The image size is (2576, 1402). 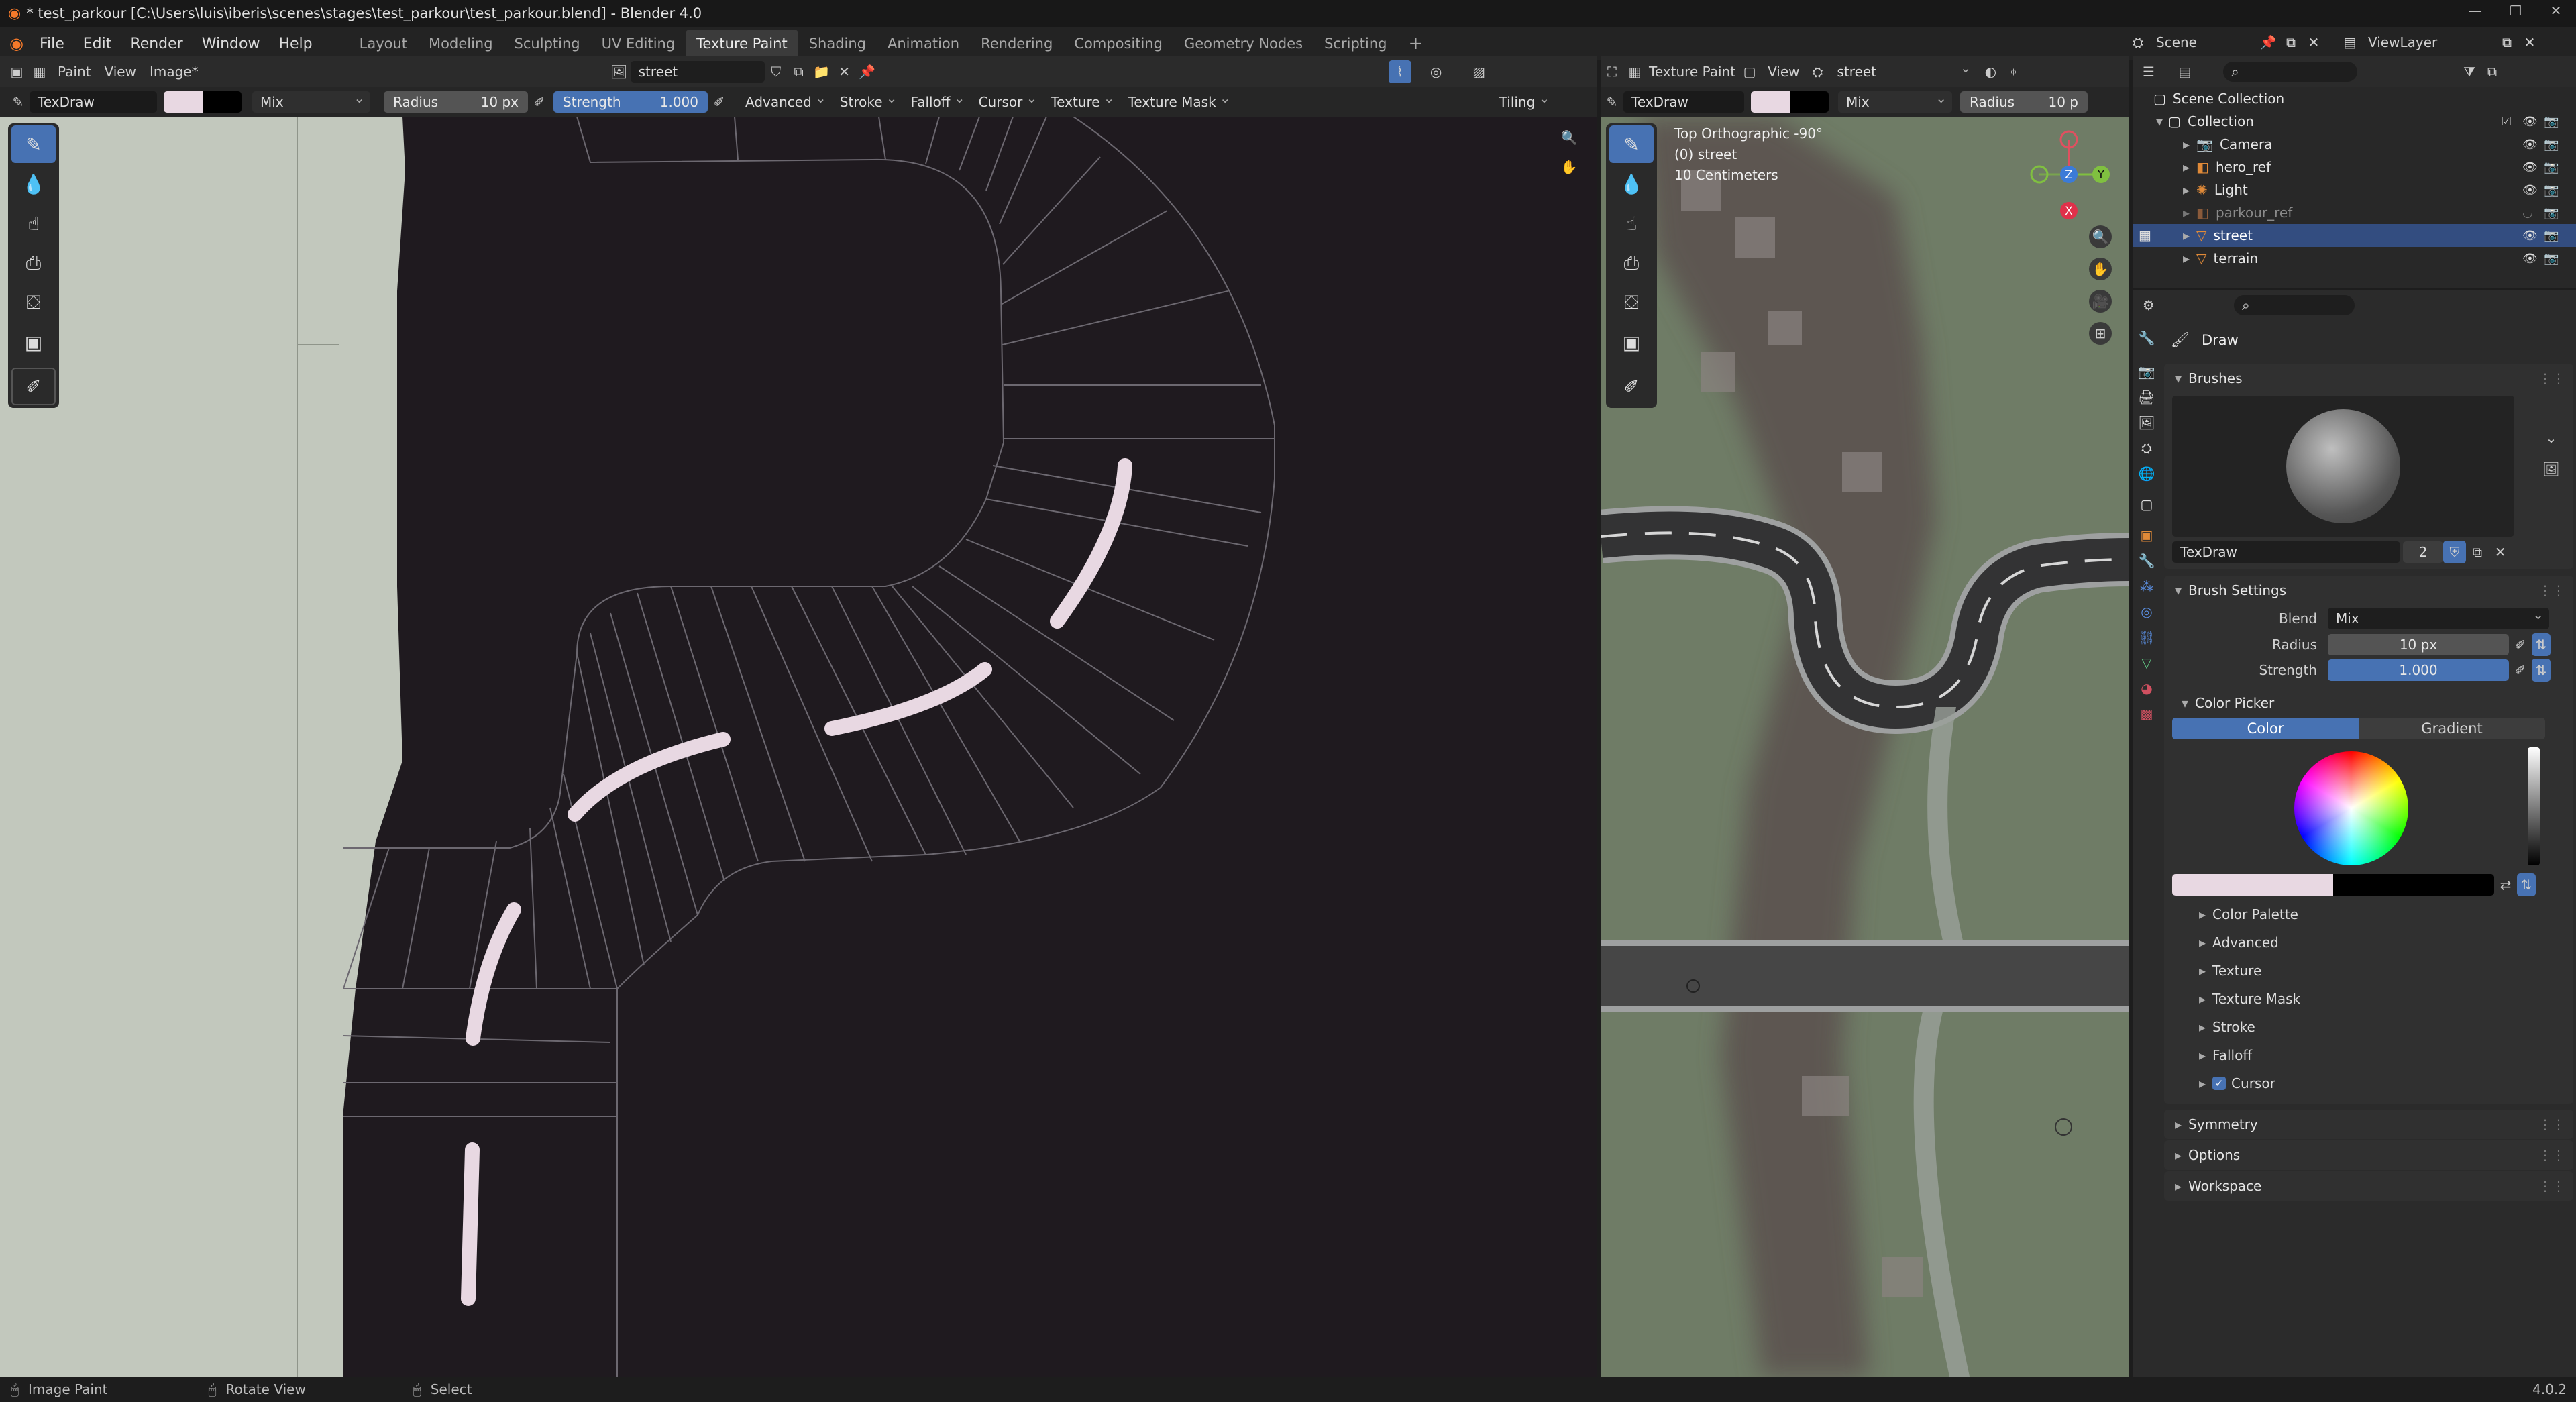 I want to click on strength-slider: 1.000, so click(x=2418, y=670).